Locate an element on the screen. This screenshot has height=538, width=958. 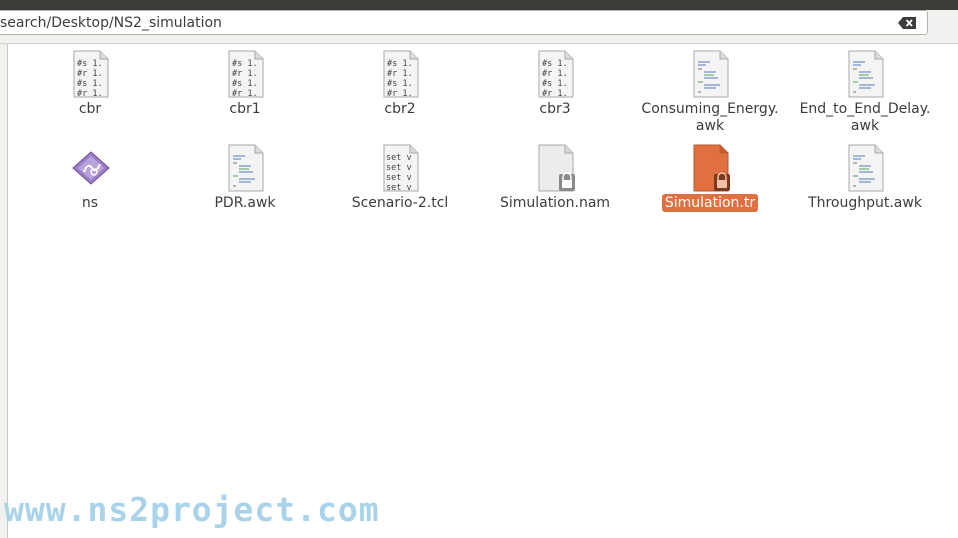
file-item-cbr3: #s 1. #r 1. #s 1. #r 1. cbr3 is located at coordinates (555, 89).